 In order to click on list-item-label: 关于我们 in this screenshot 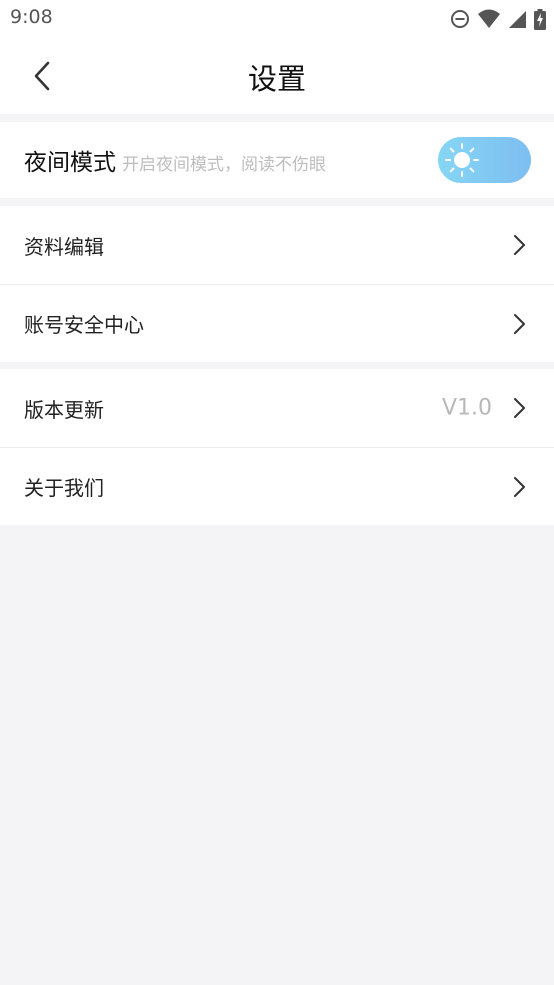, I will do `click(64, 488)`.